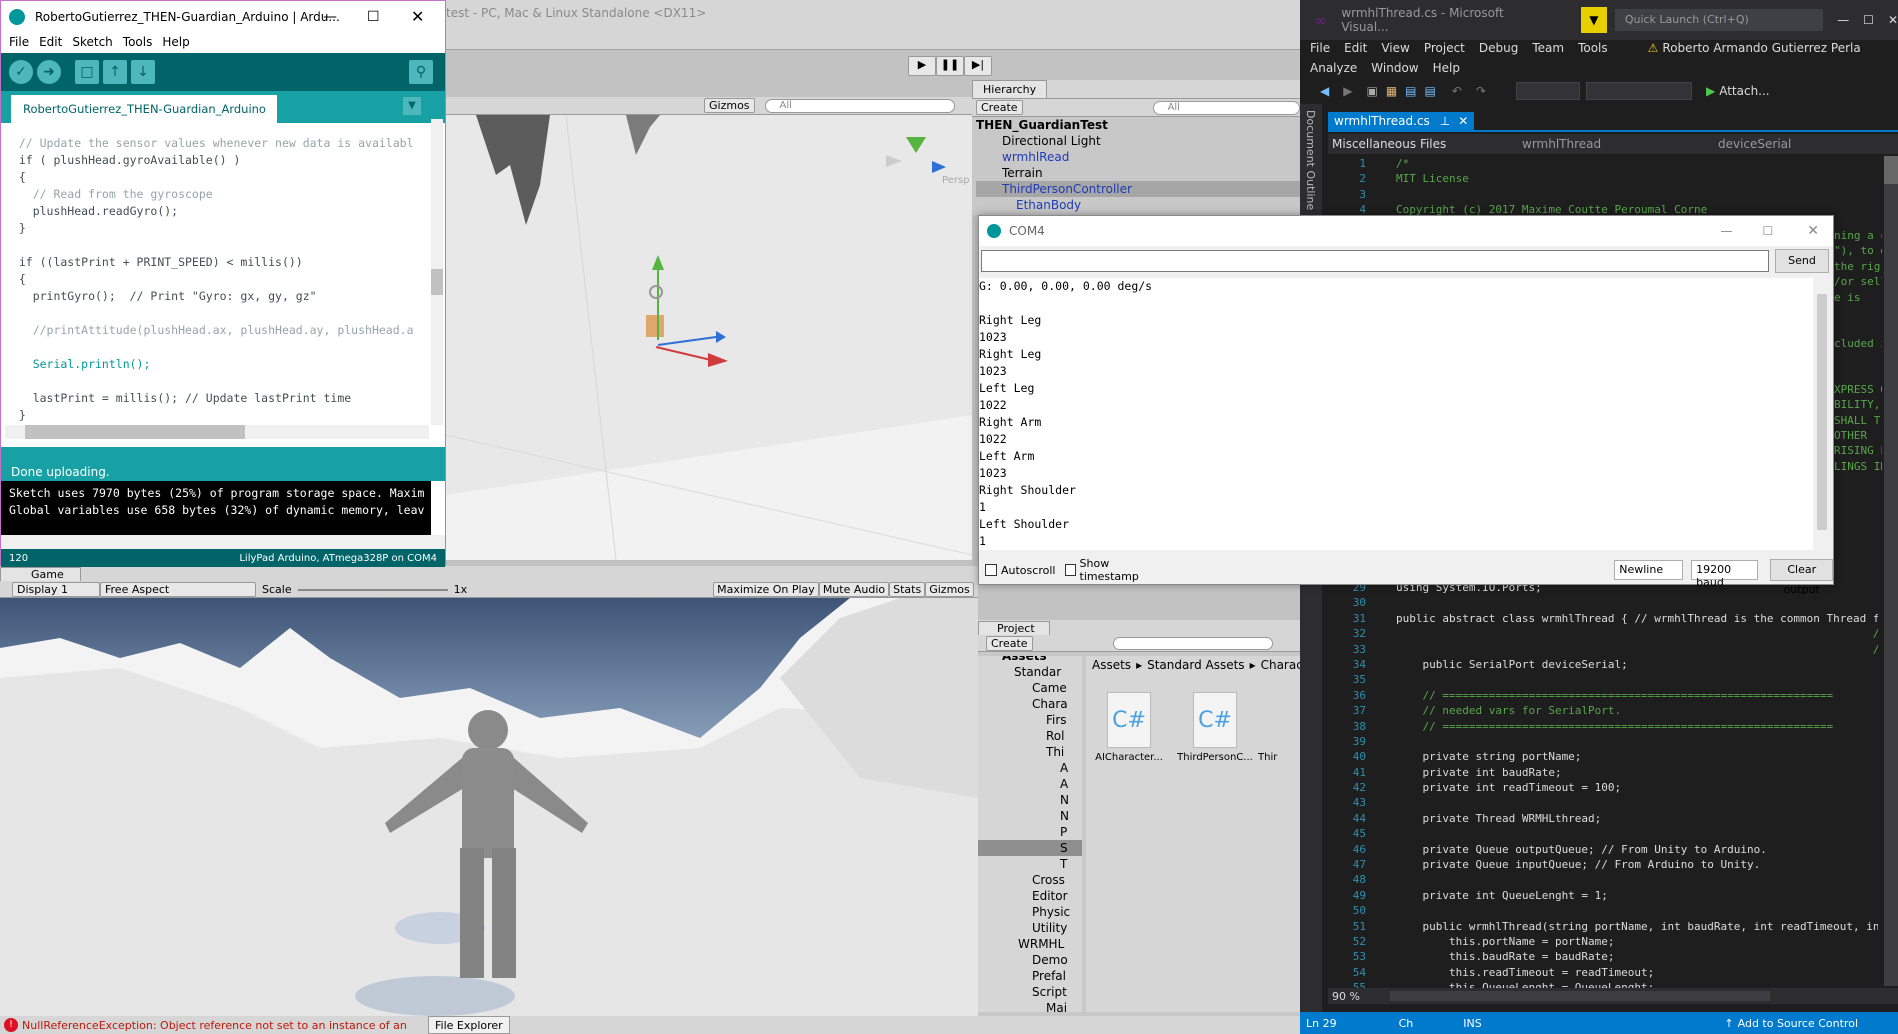  What do you see at coordinates (854, 589) in the screenshot?
I see `mute-audio-toggle: Mute Audio` at bounding box center [854, 589].